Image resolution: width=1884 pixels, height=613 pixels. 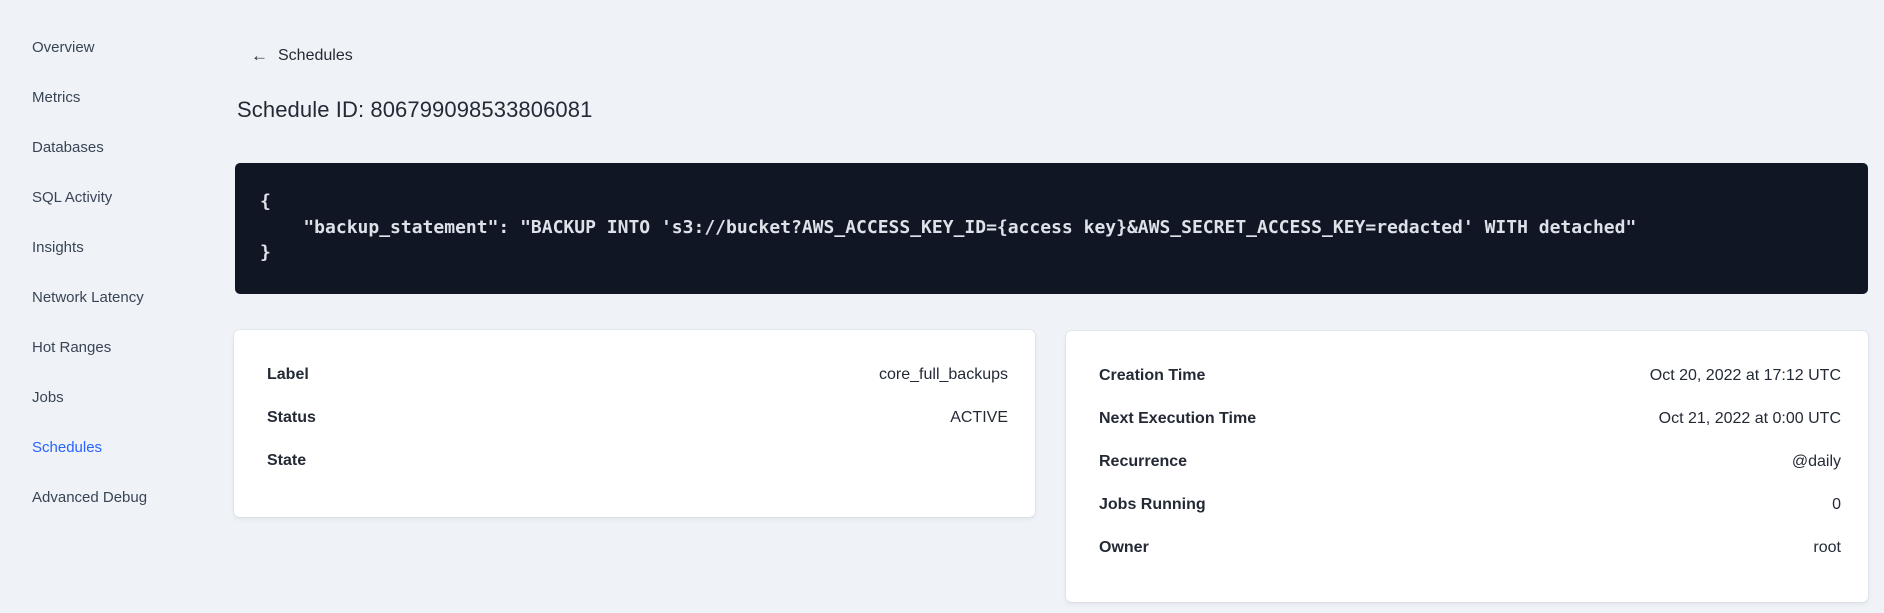 I want to click on owner-row: Owner root, so click(x=1470, y=547).